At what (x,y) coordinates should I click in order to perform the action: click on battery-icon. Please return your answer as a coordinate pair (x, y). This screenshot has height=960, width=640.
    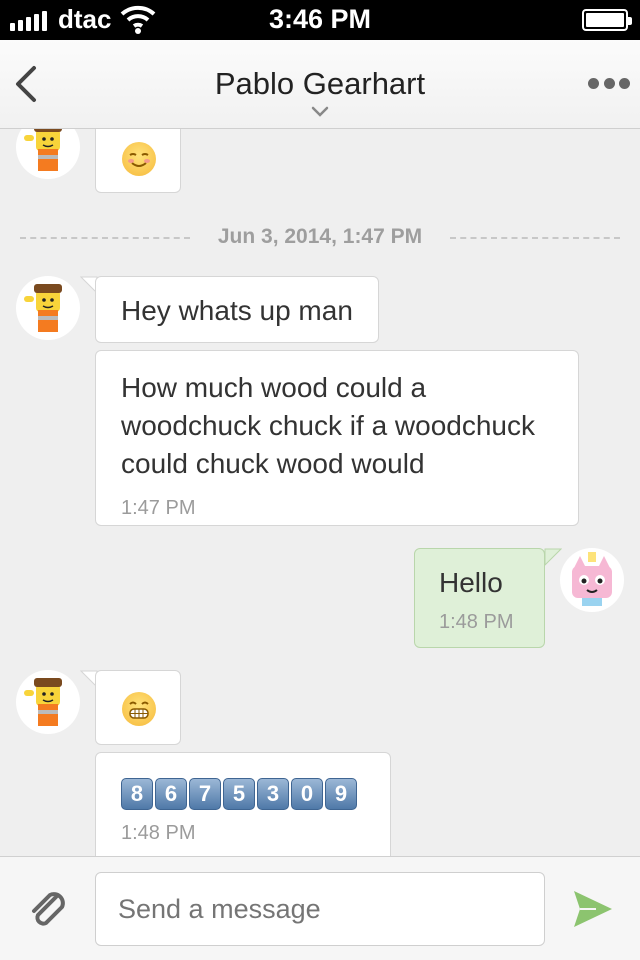
    Looking at the image, I should click on (607, 20).